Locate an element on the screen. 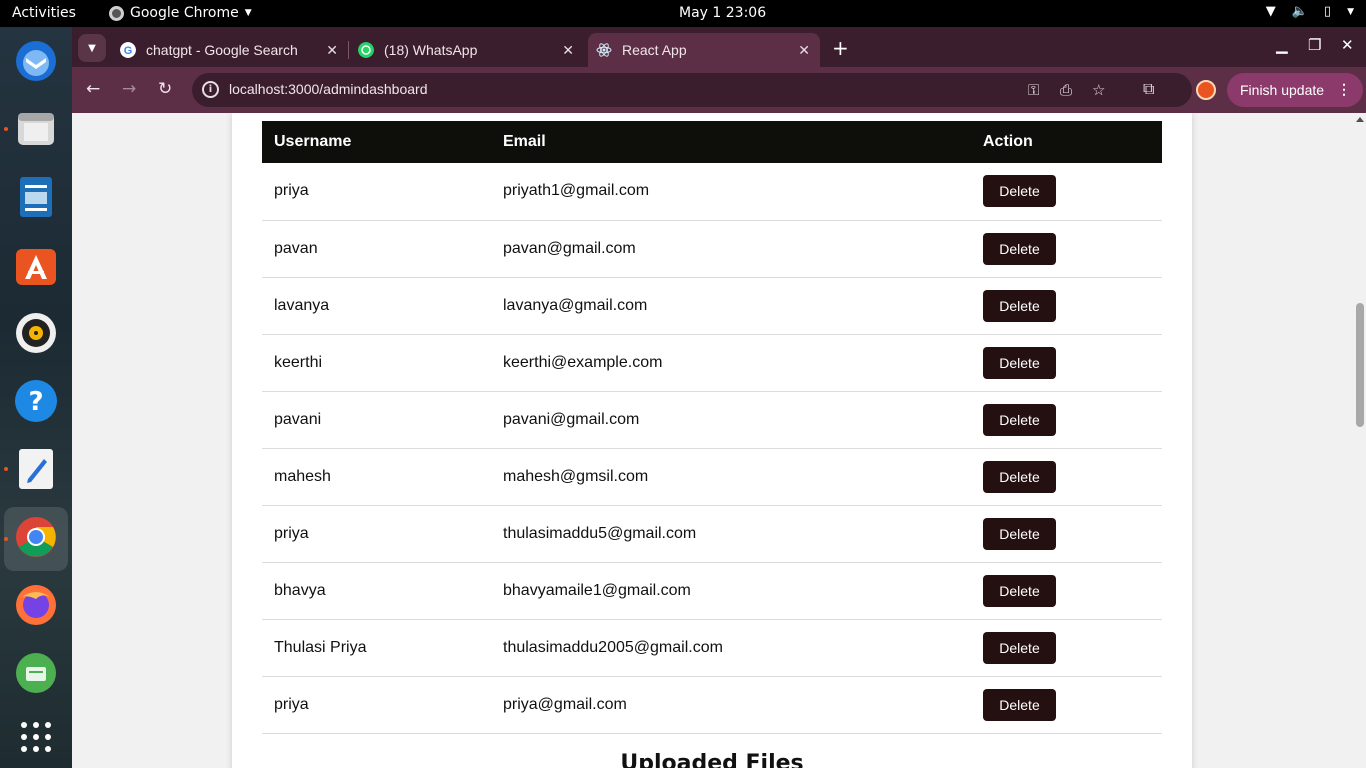  page-scrollbar is located at coordinates (1359, 440).